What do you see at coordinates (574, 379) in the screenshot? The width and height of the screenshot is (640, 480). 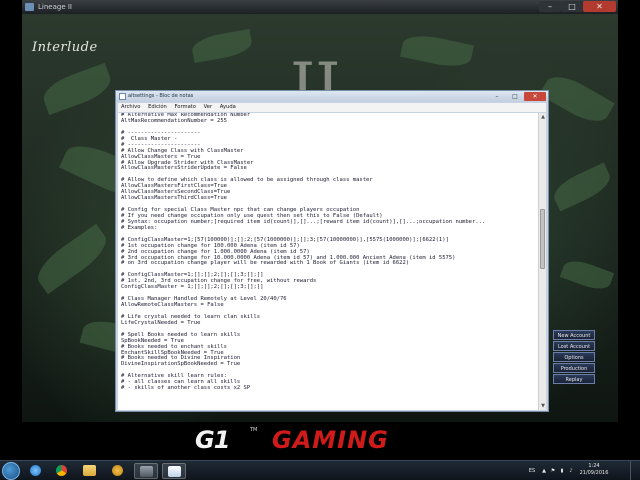 I see `replay-button: Replay` at bounding box center [574, 379].